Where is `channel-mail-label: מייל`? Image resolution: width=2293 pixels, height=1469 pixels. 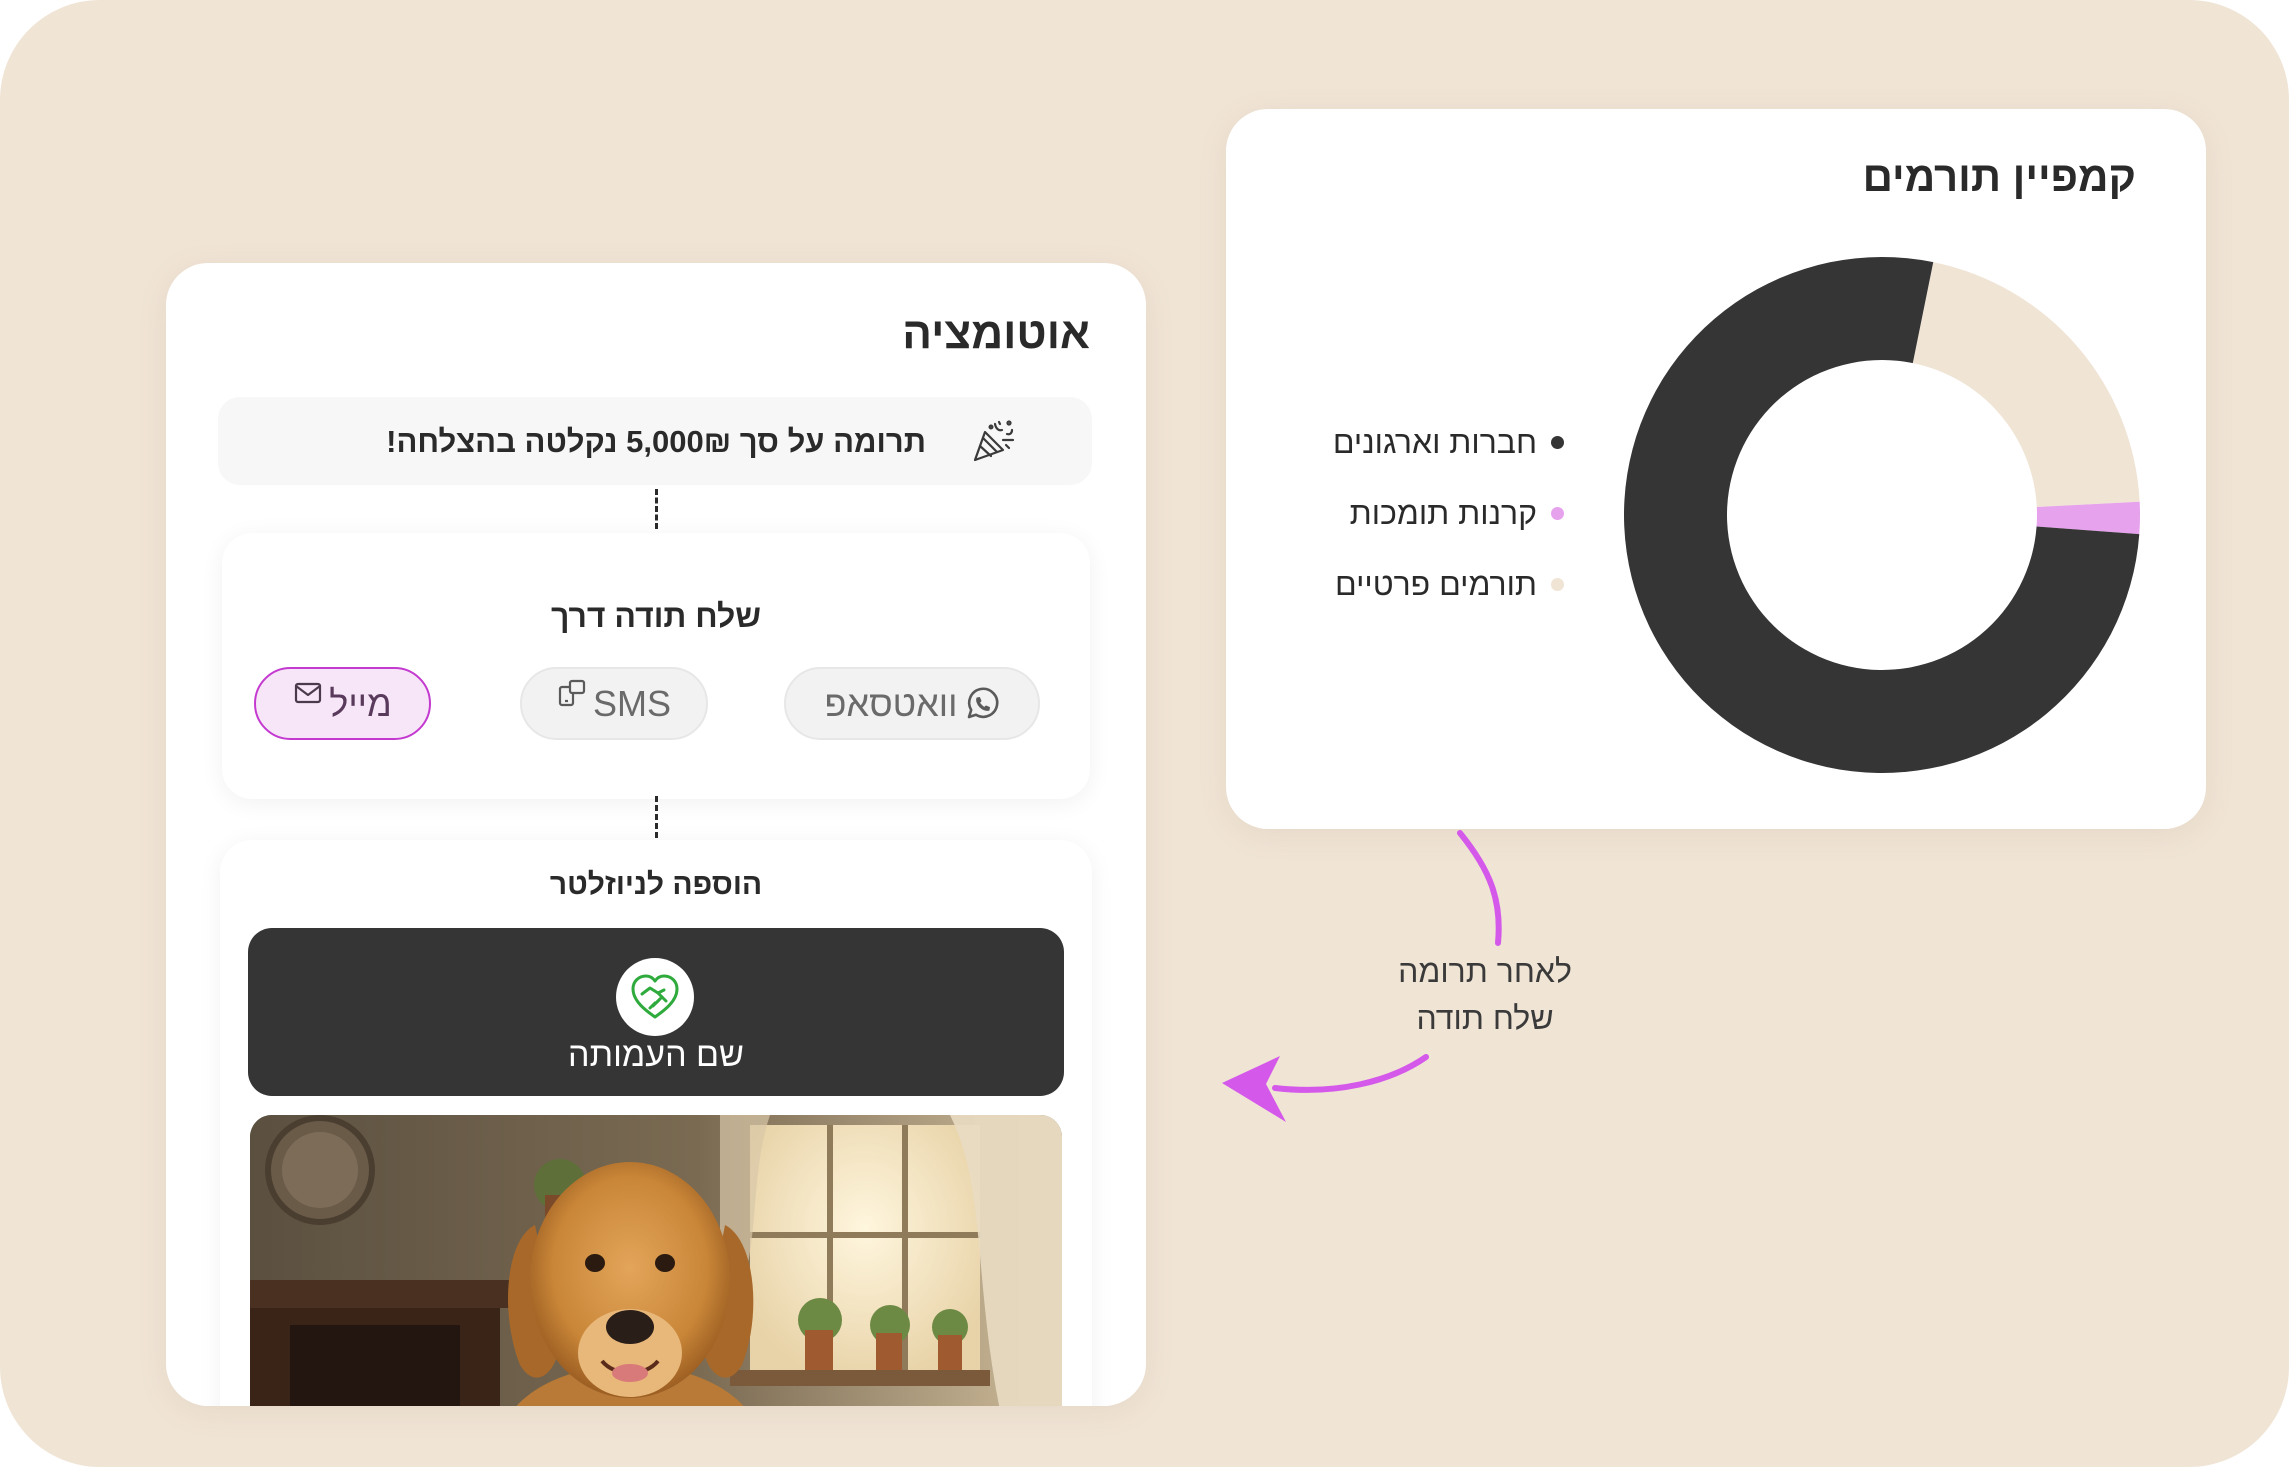
channel-mail-label: מייל is located at coordinates (360, 703).